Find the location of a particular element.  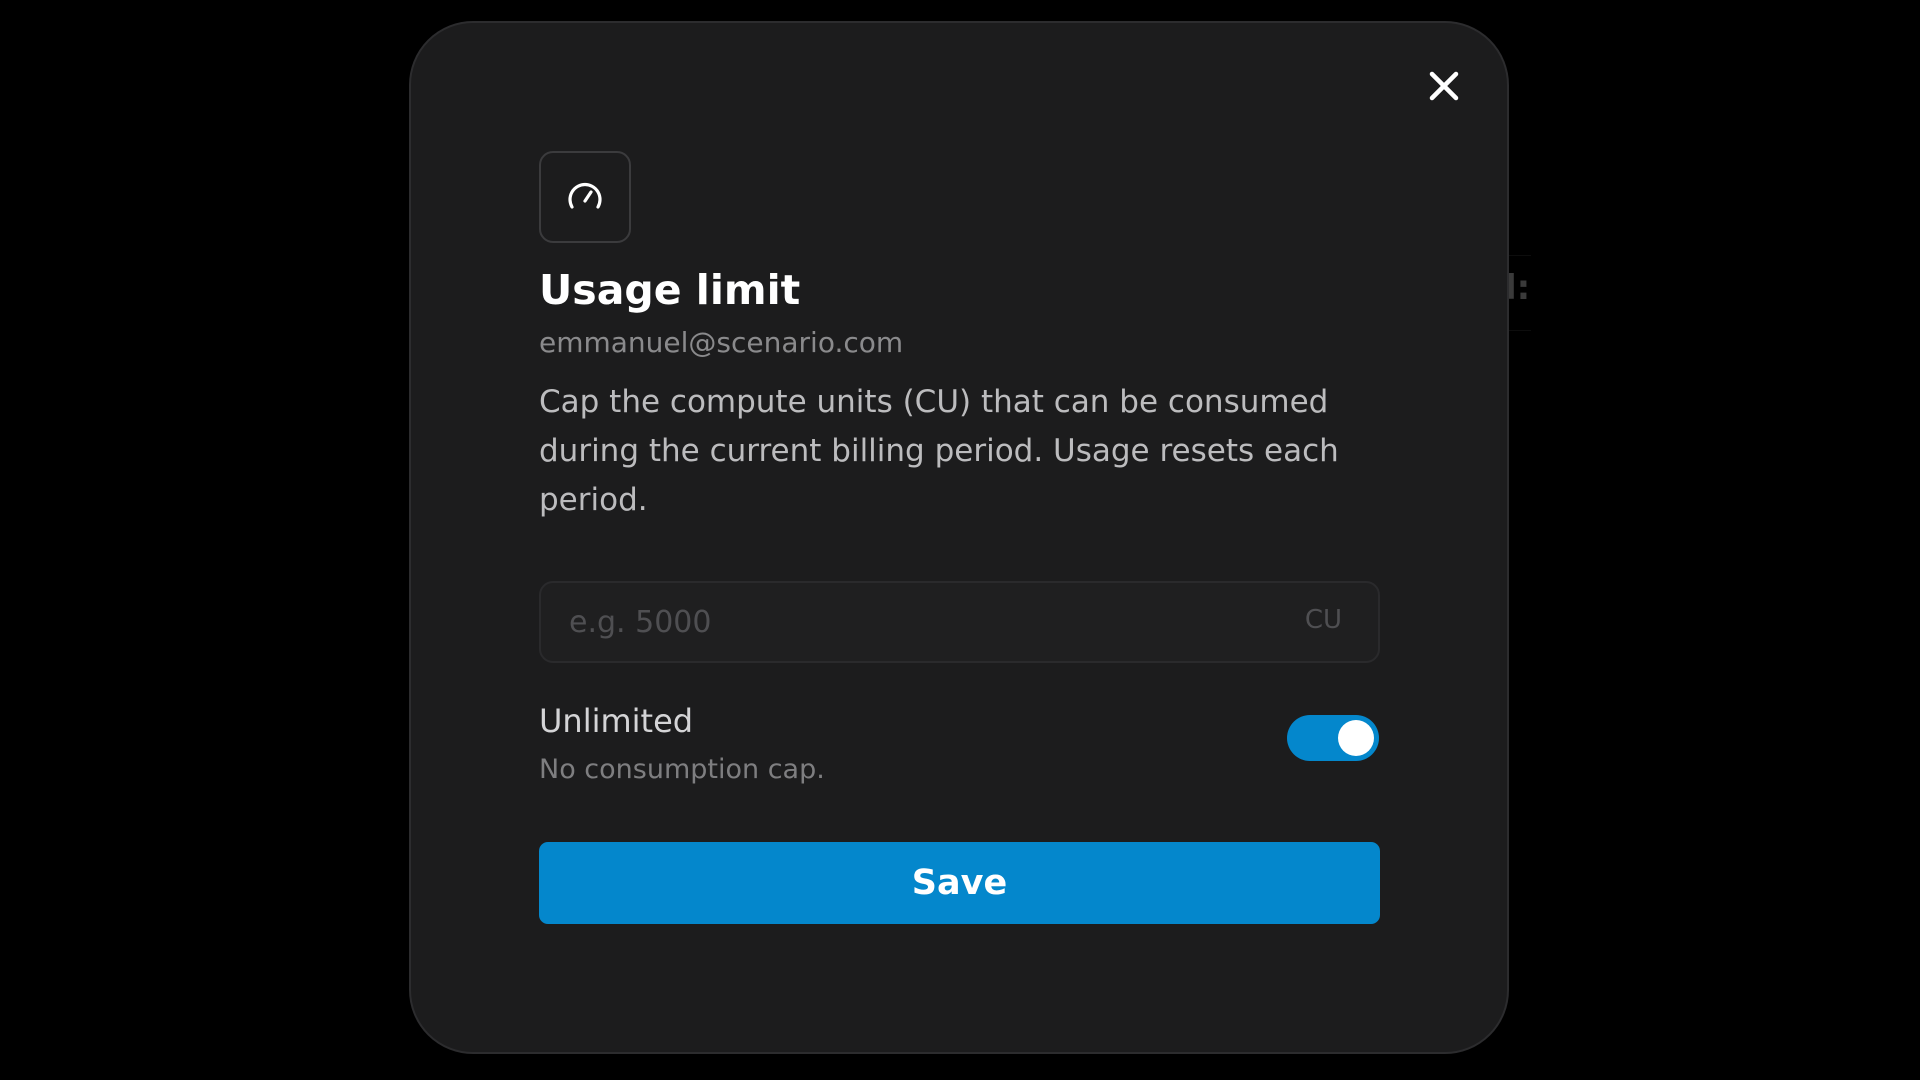

unlimited-sublabel: No consumption cap. is located at coordinates (682, 769).